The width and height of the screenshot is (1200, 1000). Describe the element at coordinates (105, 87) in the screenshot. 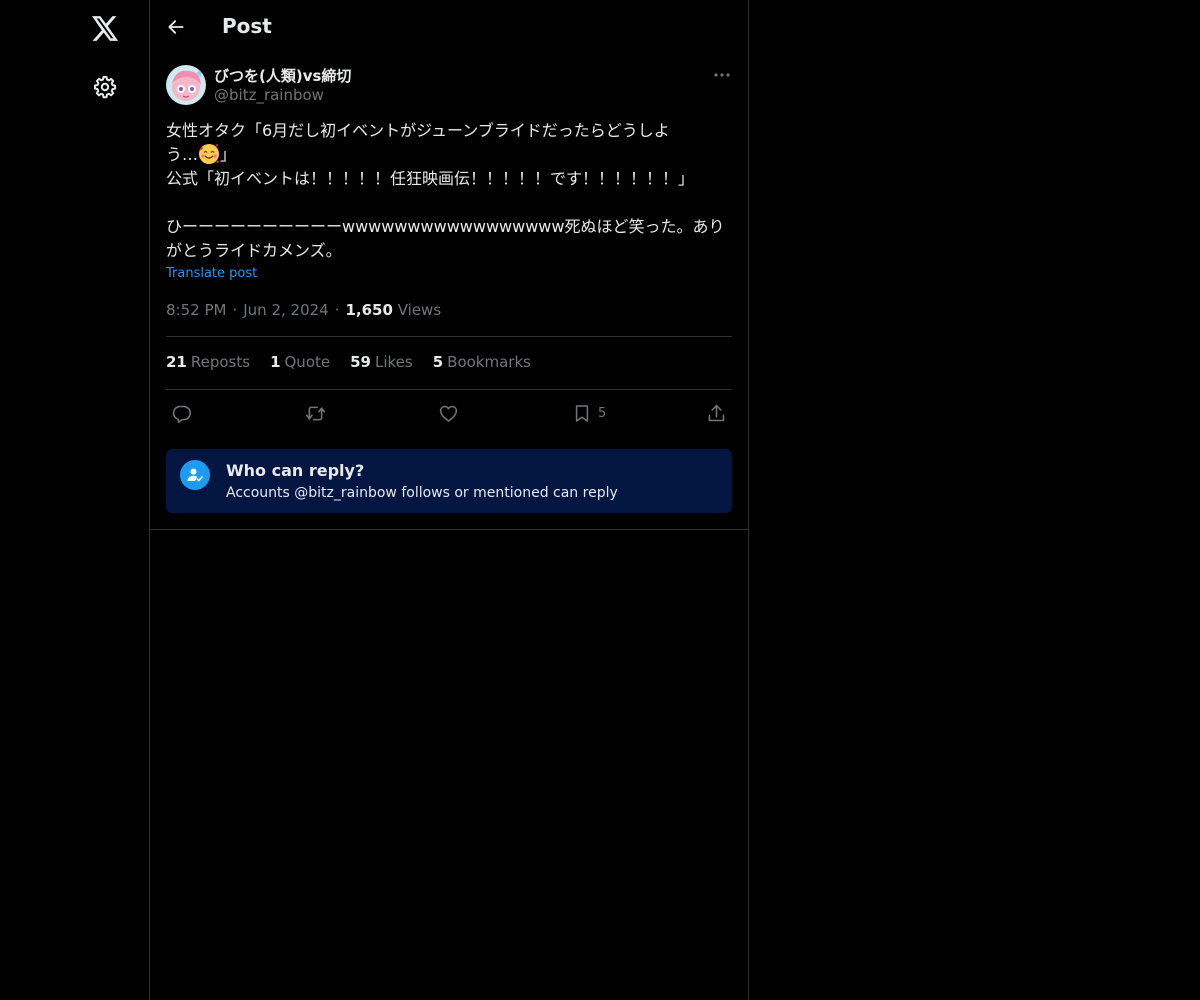

I see `gear-icon` at that location.